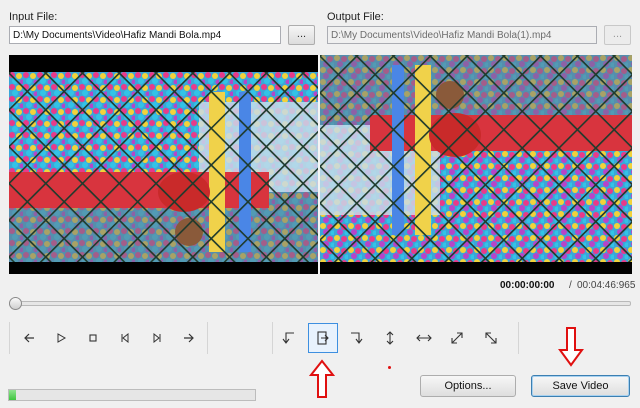 This screenshot has width=640, height=408. What do you see at coordinates (571, 347) in the screenshot?
I see `annotation-arrow-down-icon` at bounding box center [571, 347].